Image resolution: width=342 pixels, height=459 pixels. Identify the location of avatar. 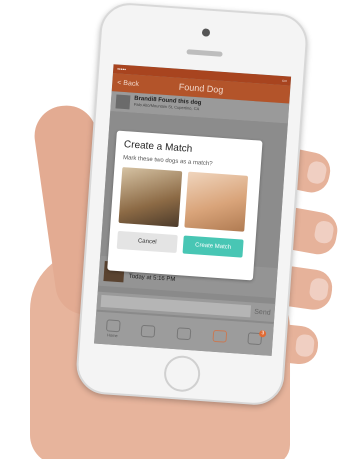
(123, 102).